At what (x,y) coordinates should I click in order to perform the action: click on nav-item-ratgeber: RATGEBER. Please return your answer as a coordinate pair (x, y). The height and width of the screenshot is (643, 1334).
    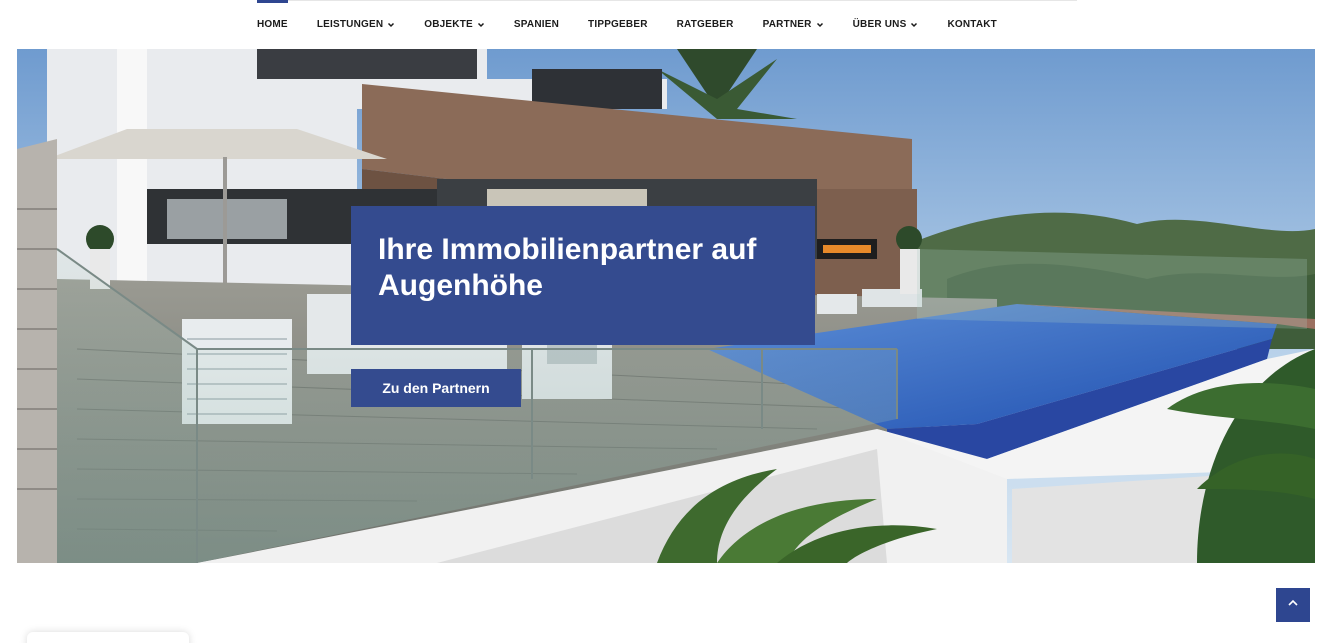
    Looking at the image, I should click on (705, 24).